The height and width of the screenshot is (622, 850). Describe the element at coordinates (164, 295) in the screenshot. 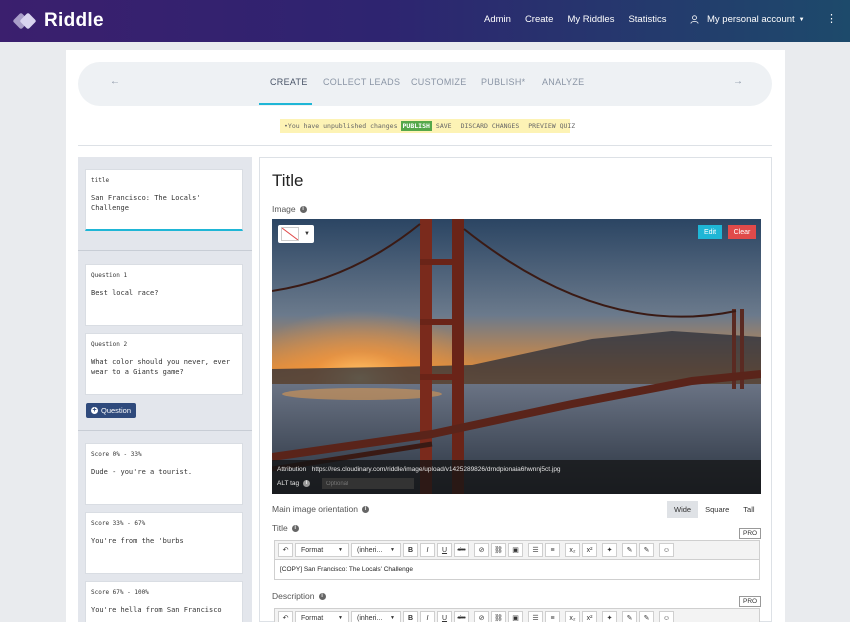

I see `question-card: Question 1 Best local race?` at that location.